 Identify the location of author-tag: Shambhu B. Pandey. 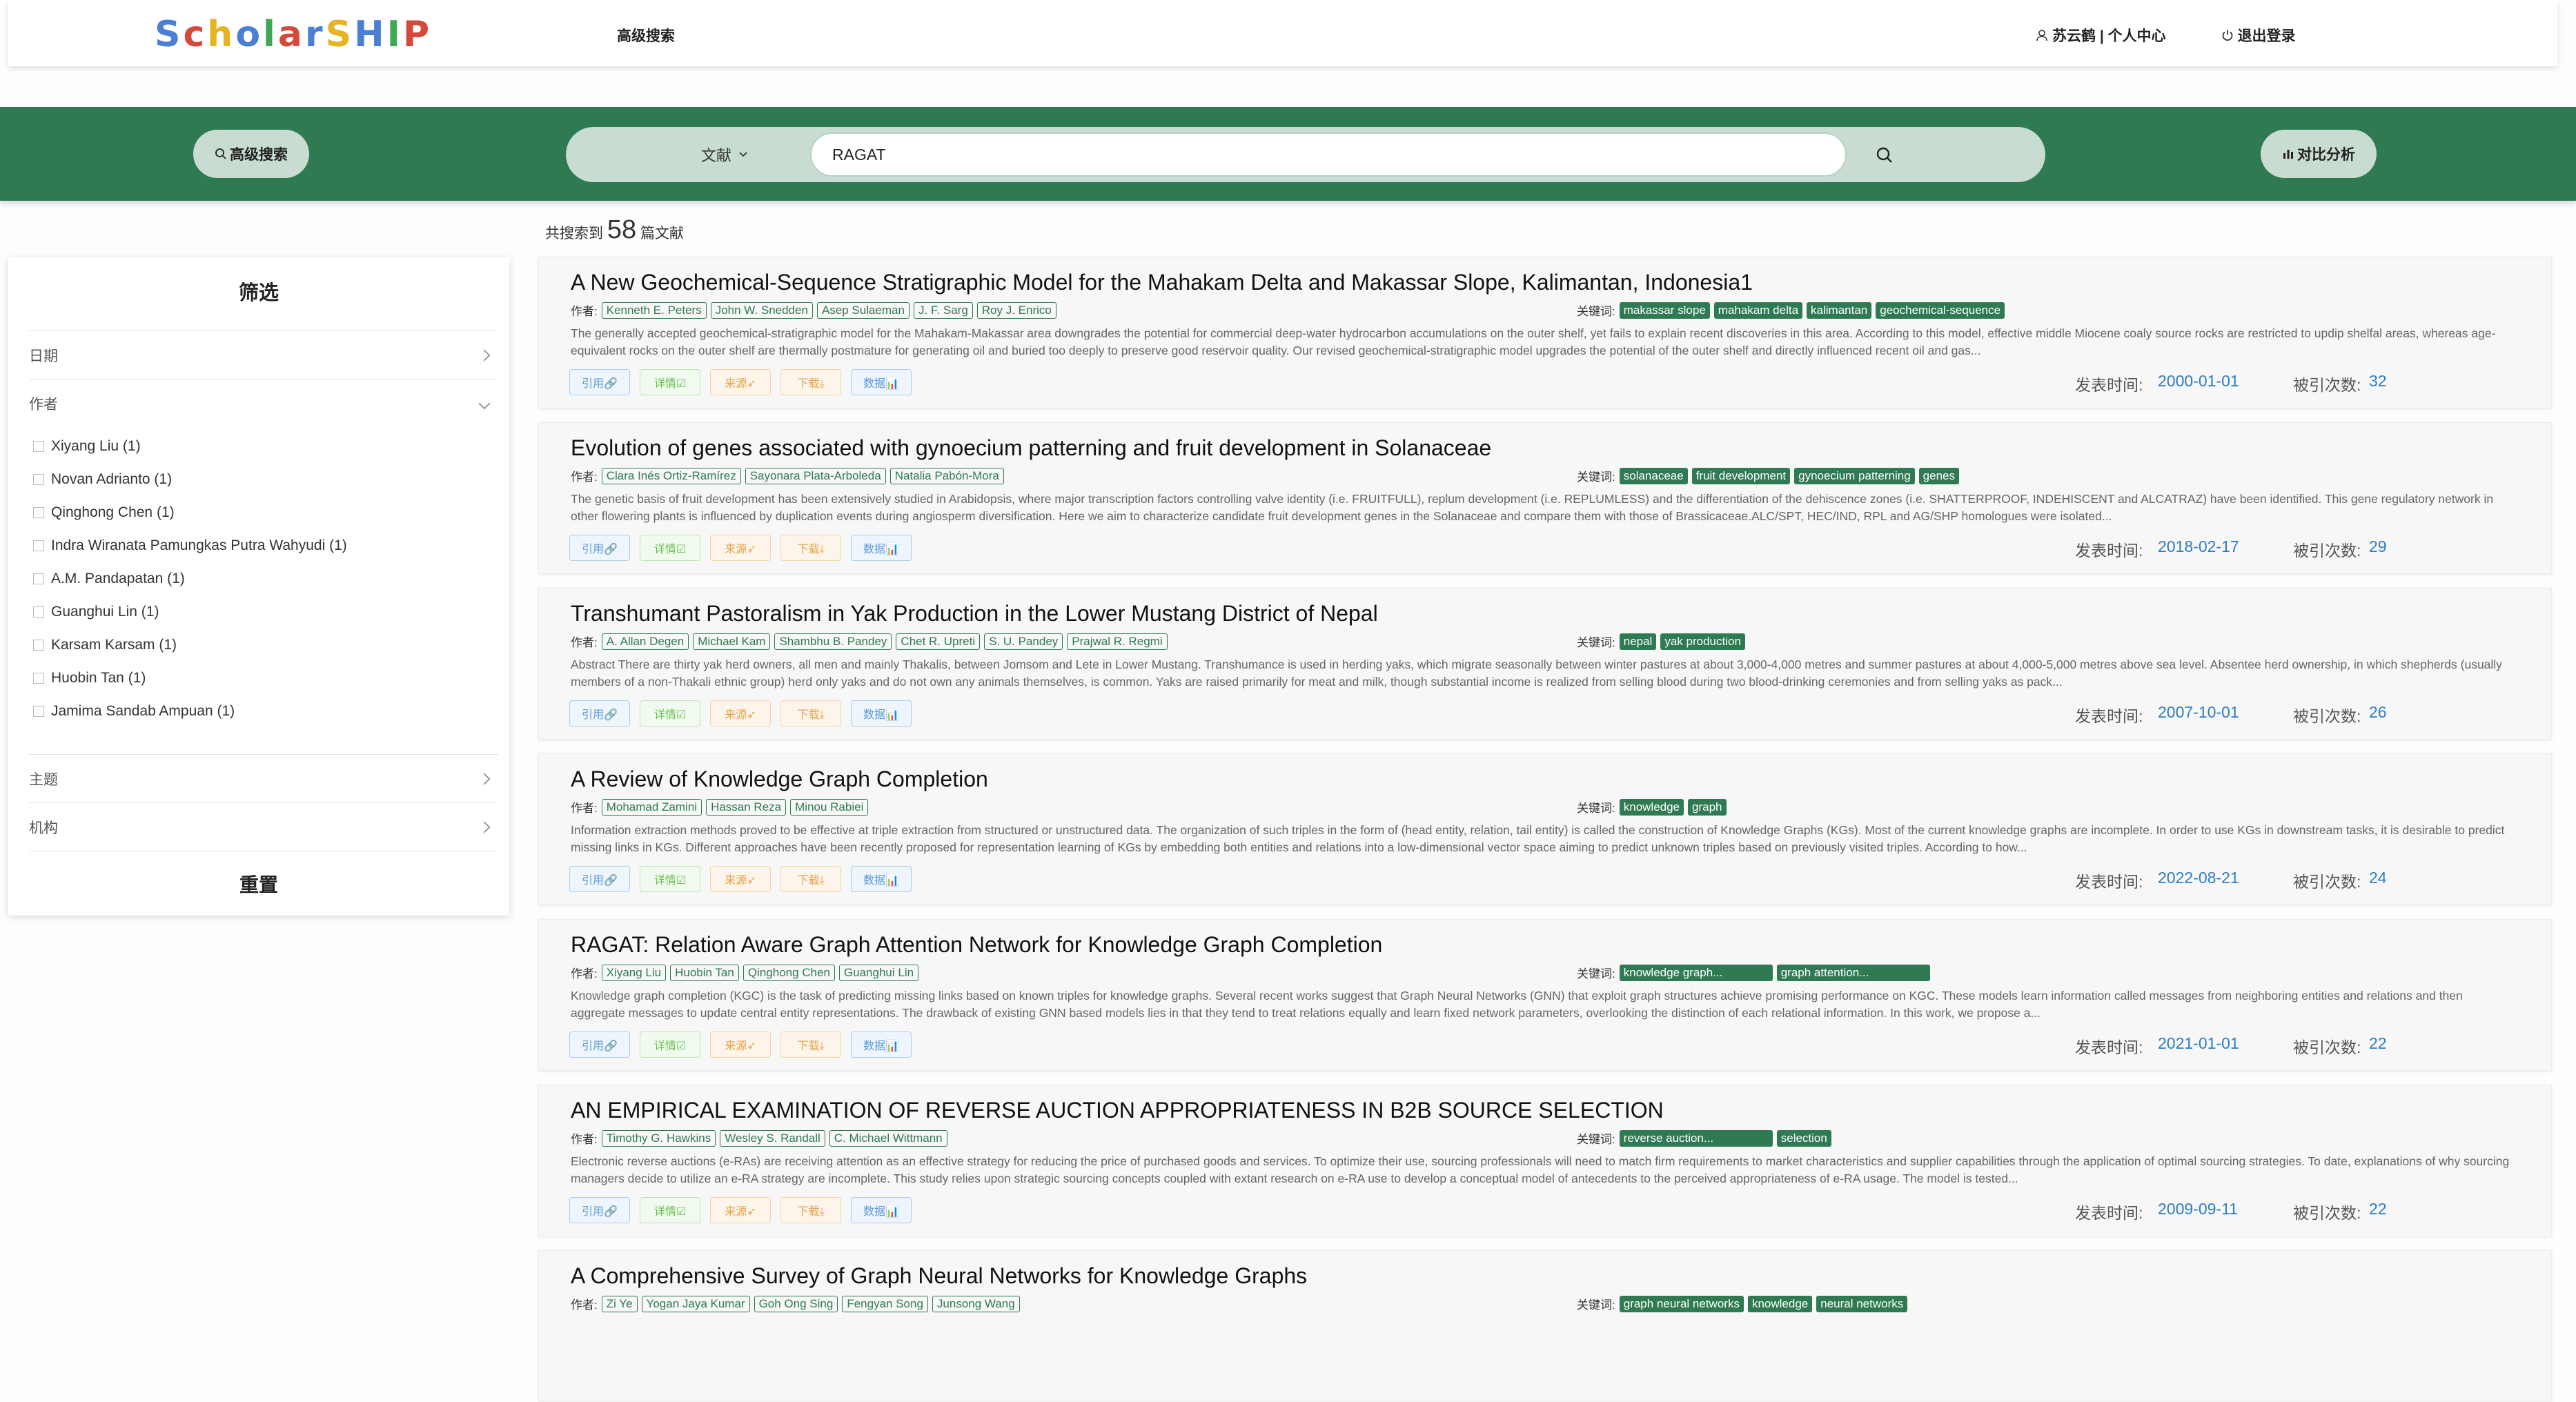
(833, 641).